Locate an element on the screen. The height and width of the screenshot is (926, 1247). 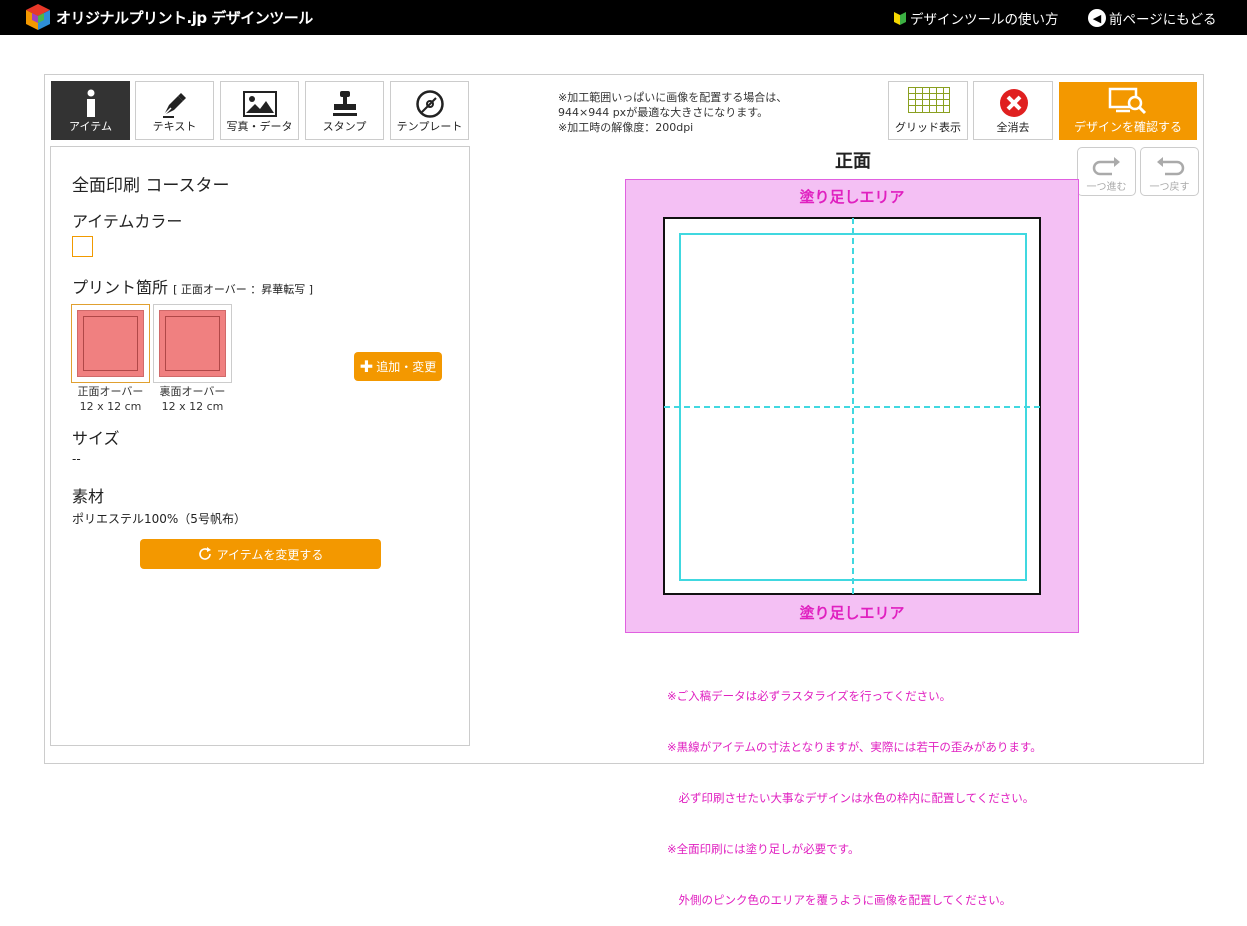
disc-icon is located at coordinates (429, 104).